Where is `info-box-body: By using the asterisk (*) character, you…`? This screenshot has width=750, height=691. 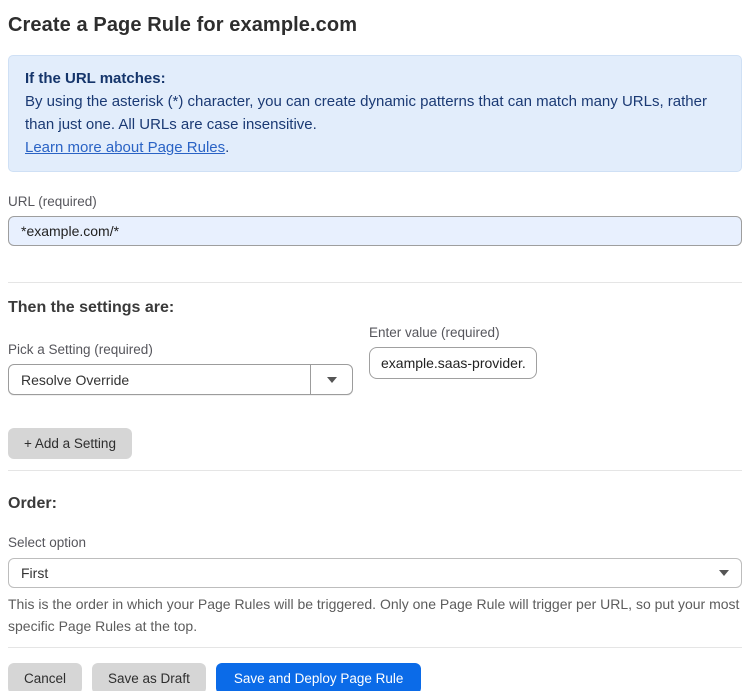 info-box-body: By using the asterisk (*) character, you… is located at coordinates (366, 113).